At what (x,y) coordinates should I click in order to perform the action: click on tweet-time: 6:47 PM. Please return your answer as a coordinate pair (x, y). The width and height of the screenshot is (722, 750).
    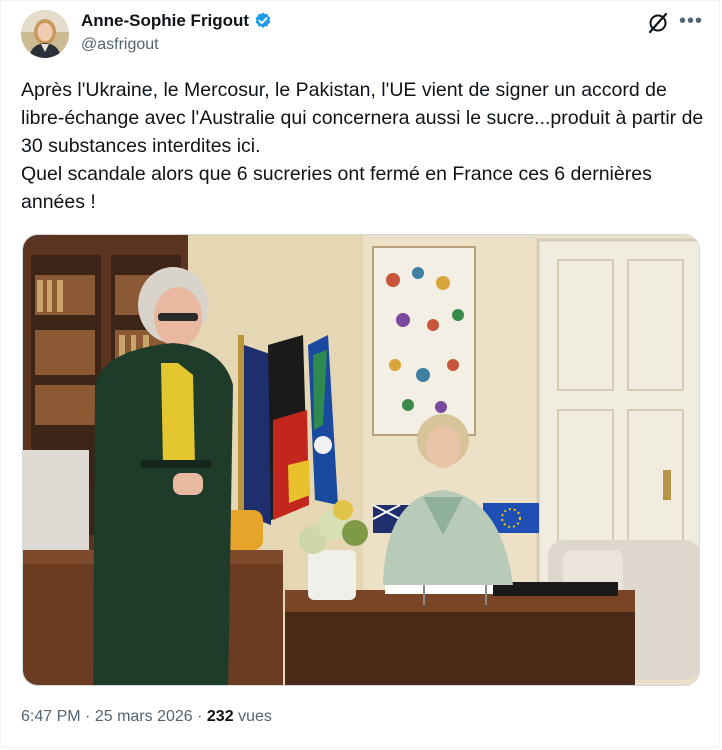
    Looking at the image, I should click on (51, 716).